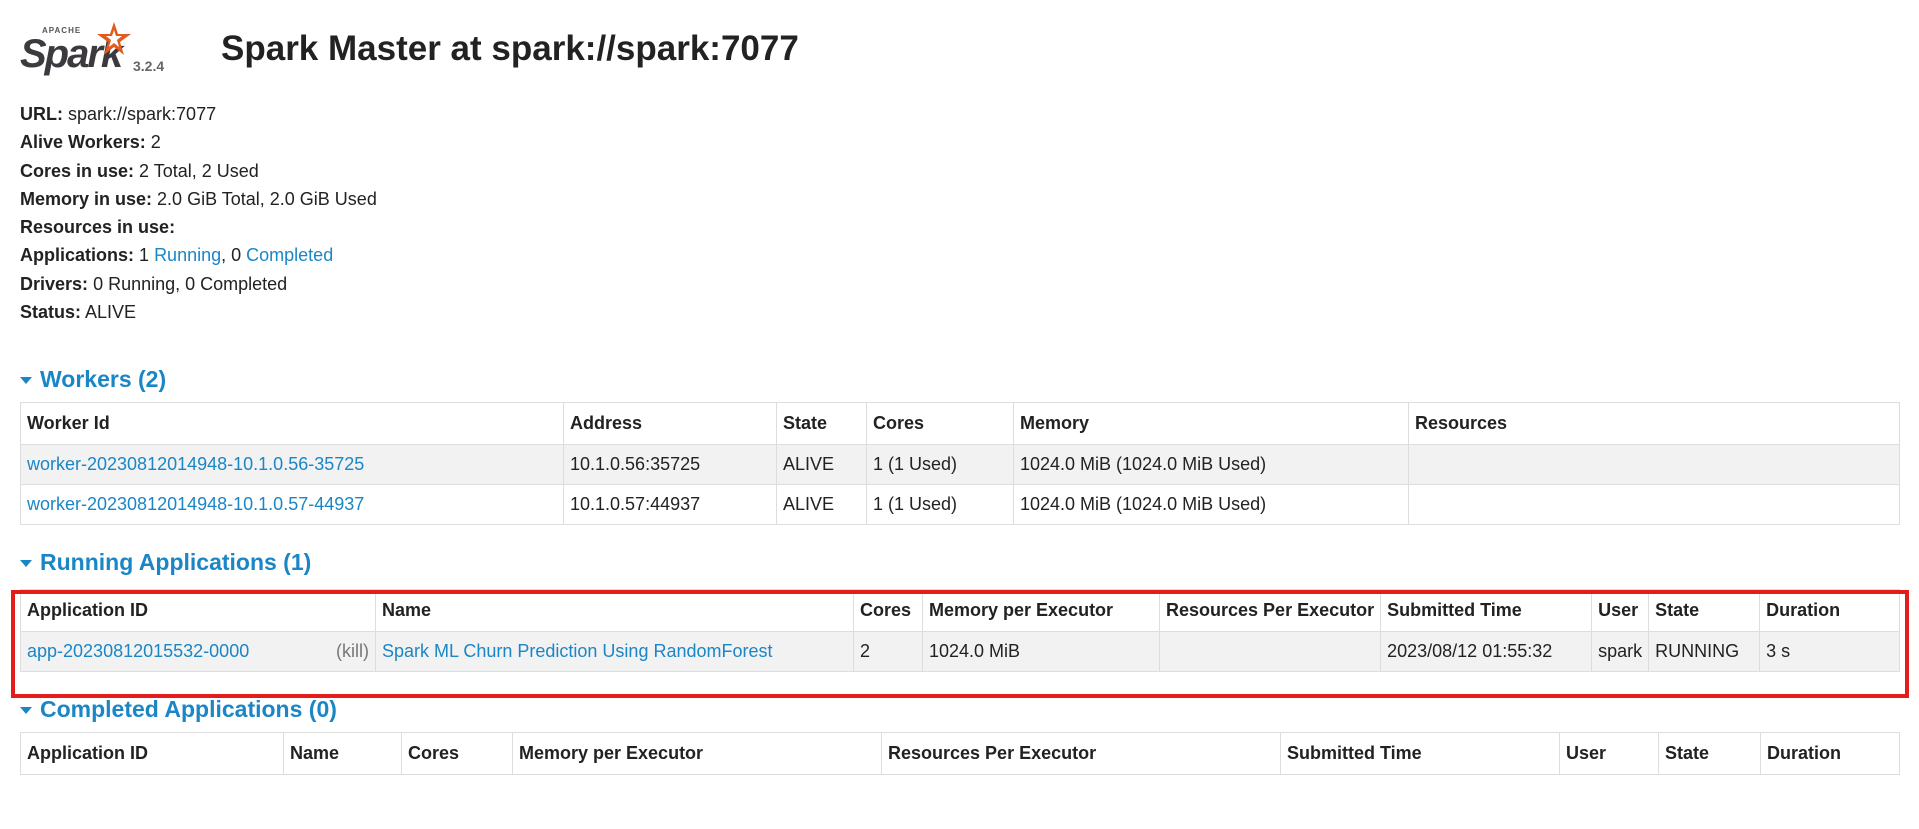  What do you see at coordinates (1211, 424) in the screenshot?
I see `col-memory: Memory` at bounding box center [1211, 424].